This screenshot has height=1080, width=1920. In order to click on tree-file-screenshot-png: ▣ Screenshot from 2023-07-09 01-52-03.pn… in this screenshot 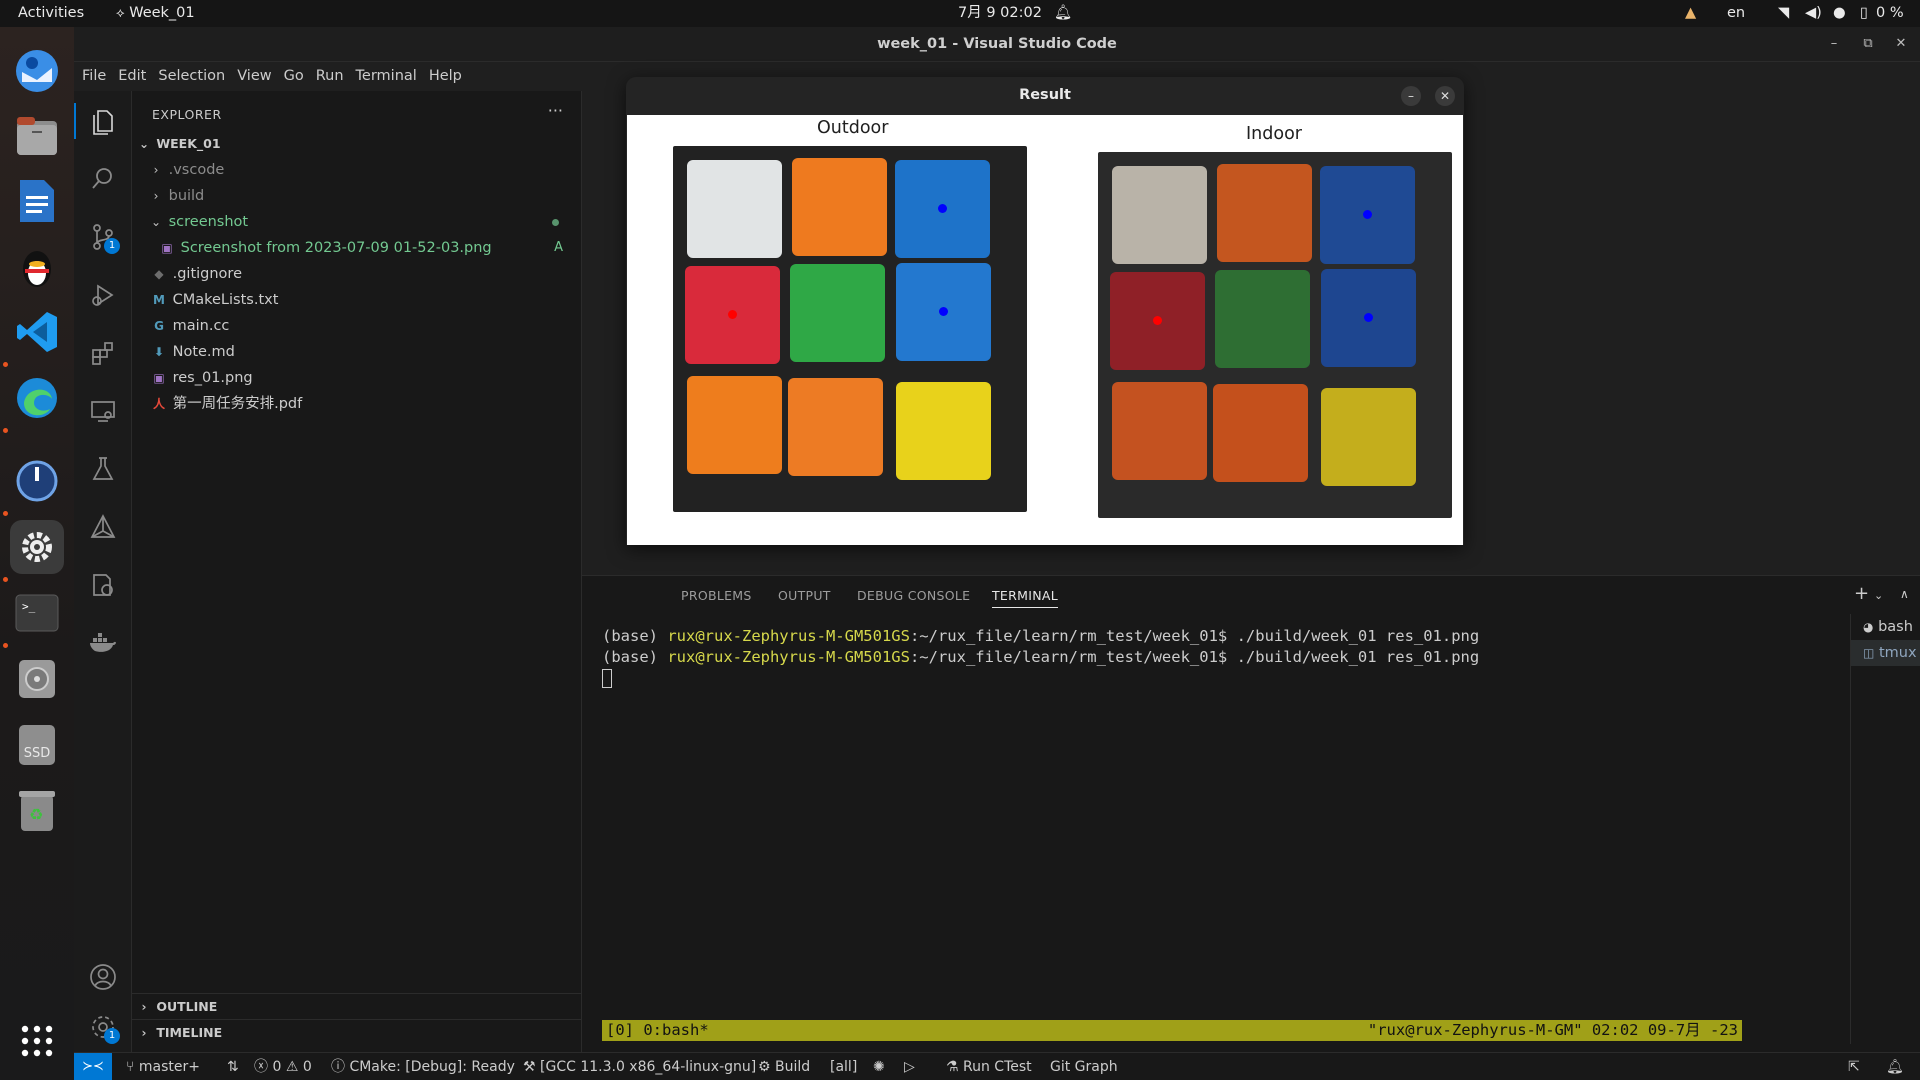, I will do `click(356, 248)`.